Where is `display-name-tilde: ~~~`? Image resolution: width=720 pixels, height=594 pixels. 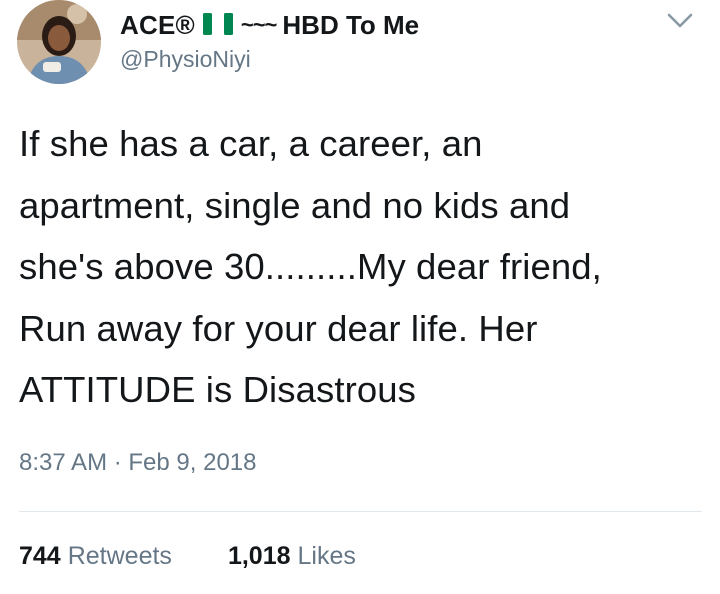
display-name-tilde: ~~~ is located at coordinates (259, 24).